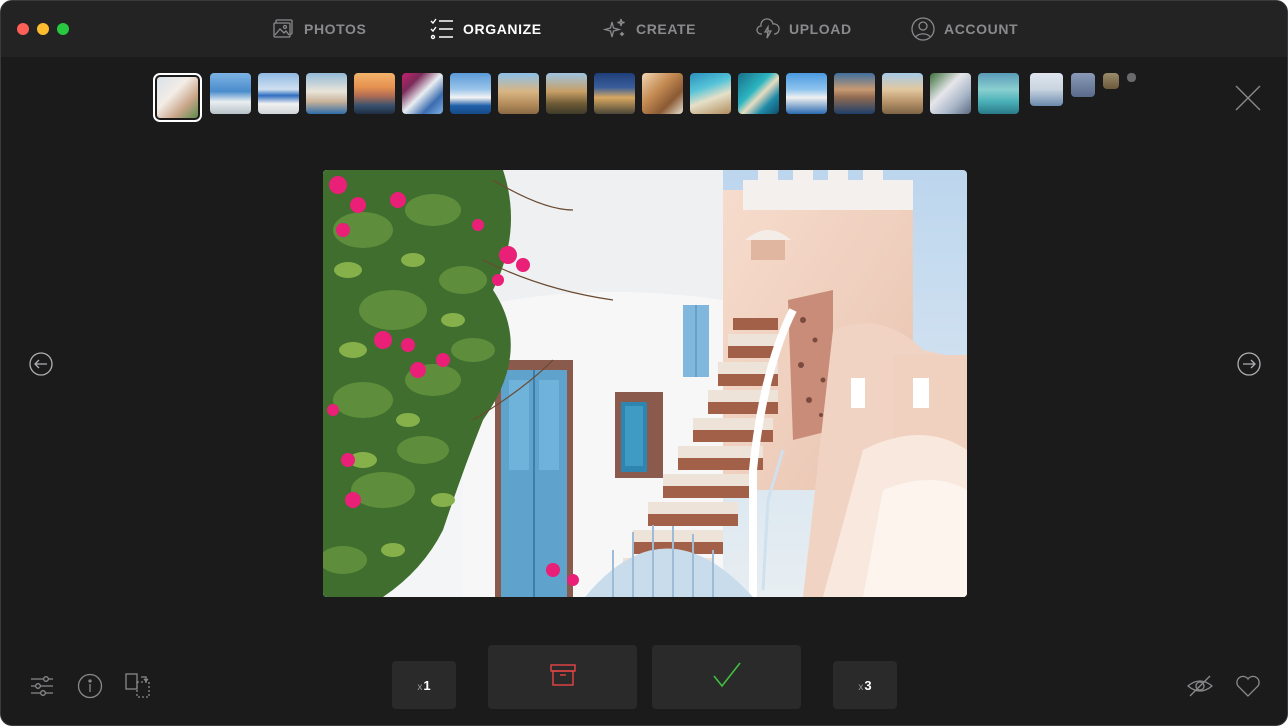  I want to click on title-bar: PHOTOS ORGANIZE CREATE UPLOAD ACCOUNT, so click(644, 29).